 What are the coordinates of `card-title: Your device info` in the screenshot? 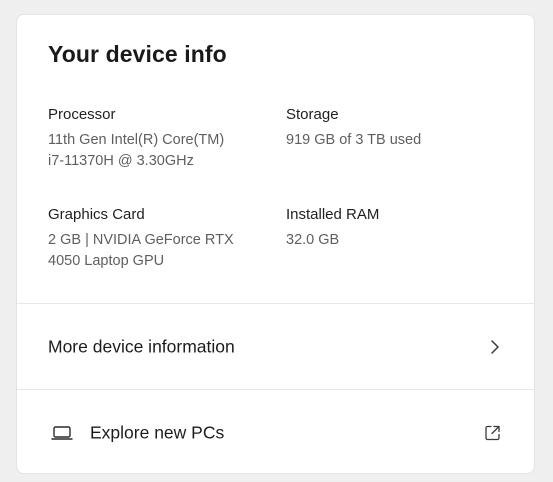 It's located at (137, 54).